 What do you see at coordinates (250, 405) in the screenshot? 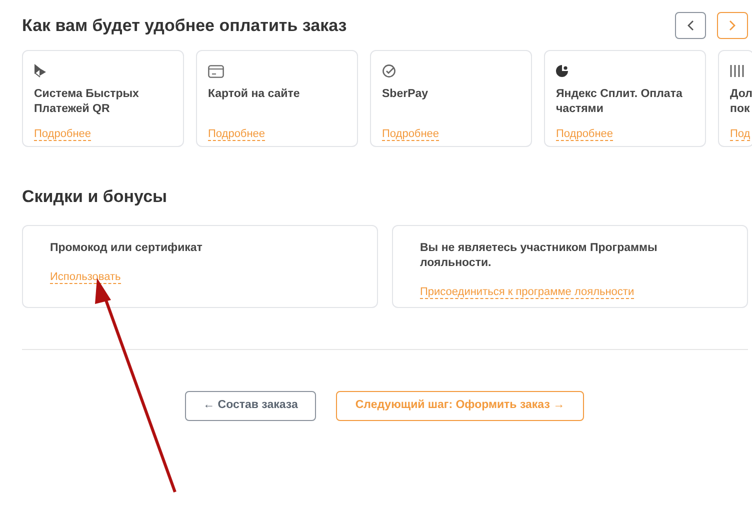
I see `back-button: ← Состав заказа` at bounding box center [250, 405].